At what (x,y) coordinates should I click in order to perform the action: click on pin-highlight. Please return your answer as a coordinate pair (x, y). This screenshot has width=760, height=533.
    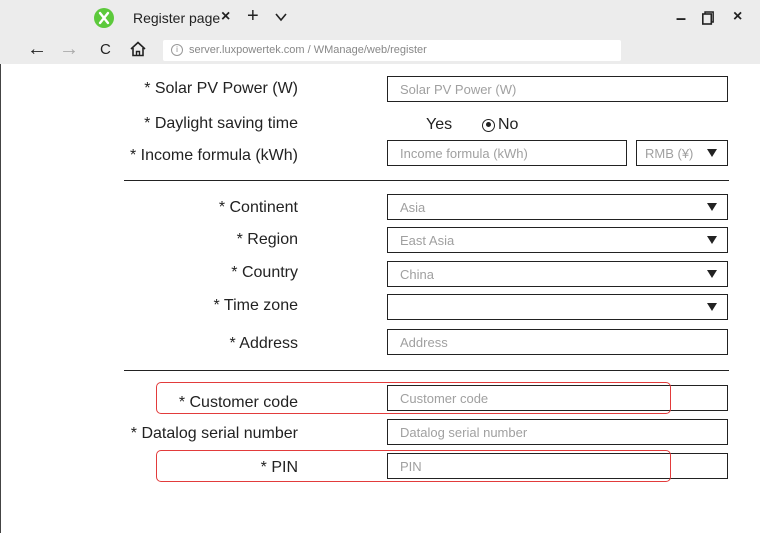
    Looking at the image, I should click on (413, 466).